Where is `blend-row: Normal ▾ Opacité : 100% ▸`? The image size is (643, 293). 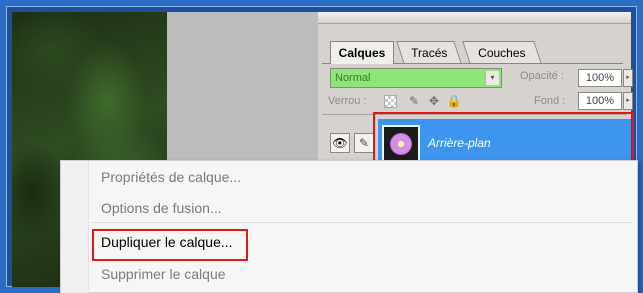 blend-row: Normal ▾ Opacité : 100% ▸ is located at coordinates (481, 78).